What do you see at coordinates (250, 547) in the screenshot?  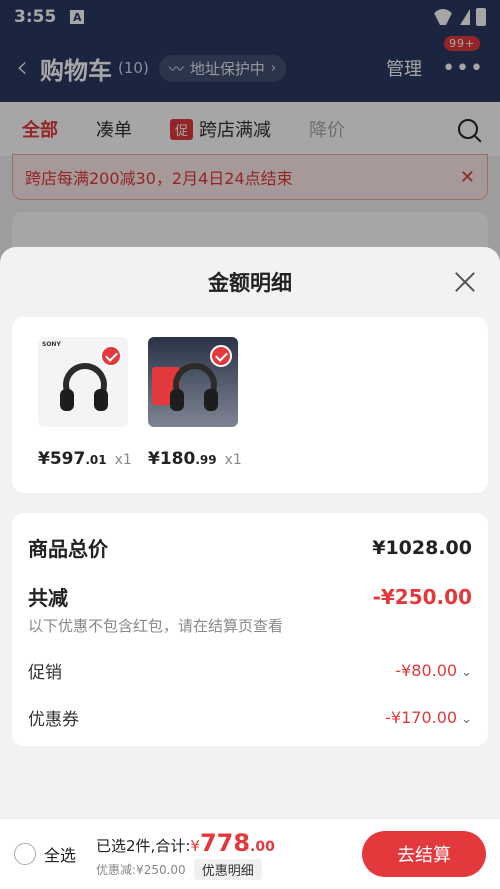 I see `total-row: 商品总价 ¥1028.00` at bounding box center [250, 547].